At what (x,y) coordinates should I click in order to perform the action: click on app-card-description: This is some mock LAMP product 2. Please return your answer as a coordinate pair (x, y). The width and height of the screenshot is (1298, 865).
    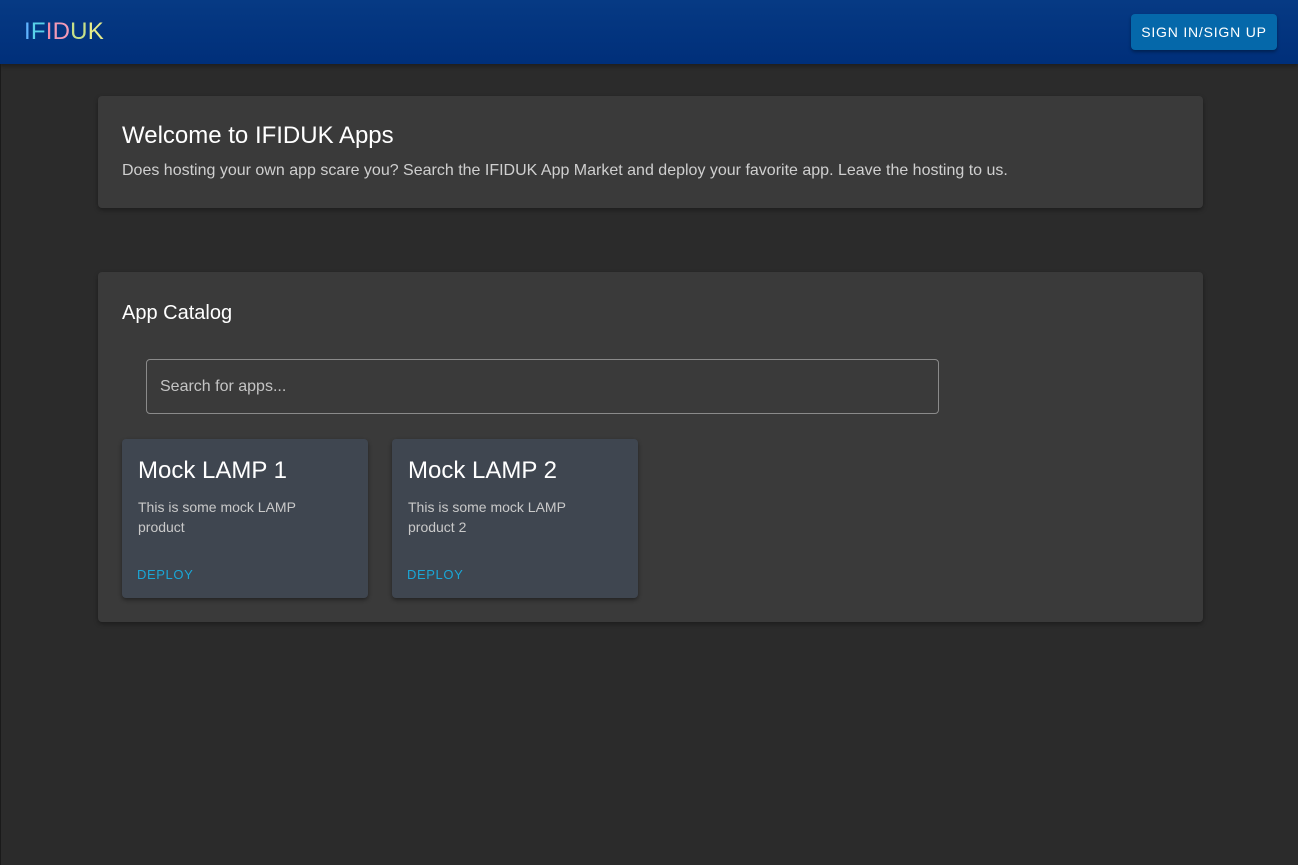
    Looking at the image, I should click on (487, 517).